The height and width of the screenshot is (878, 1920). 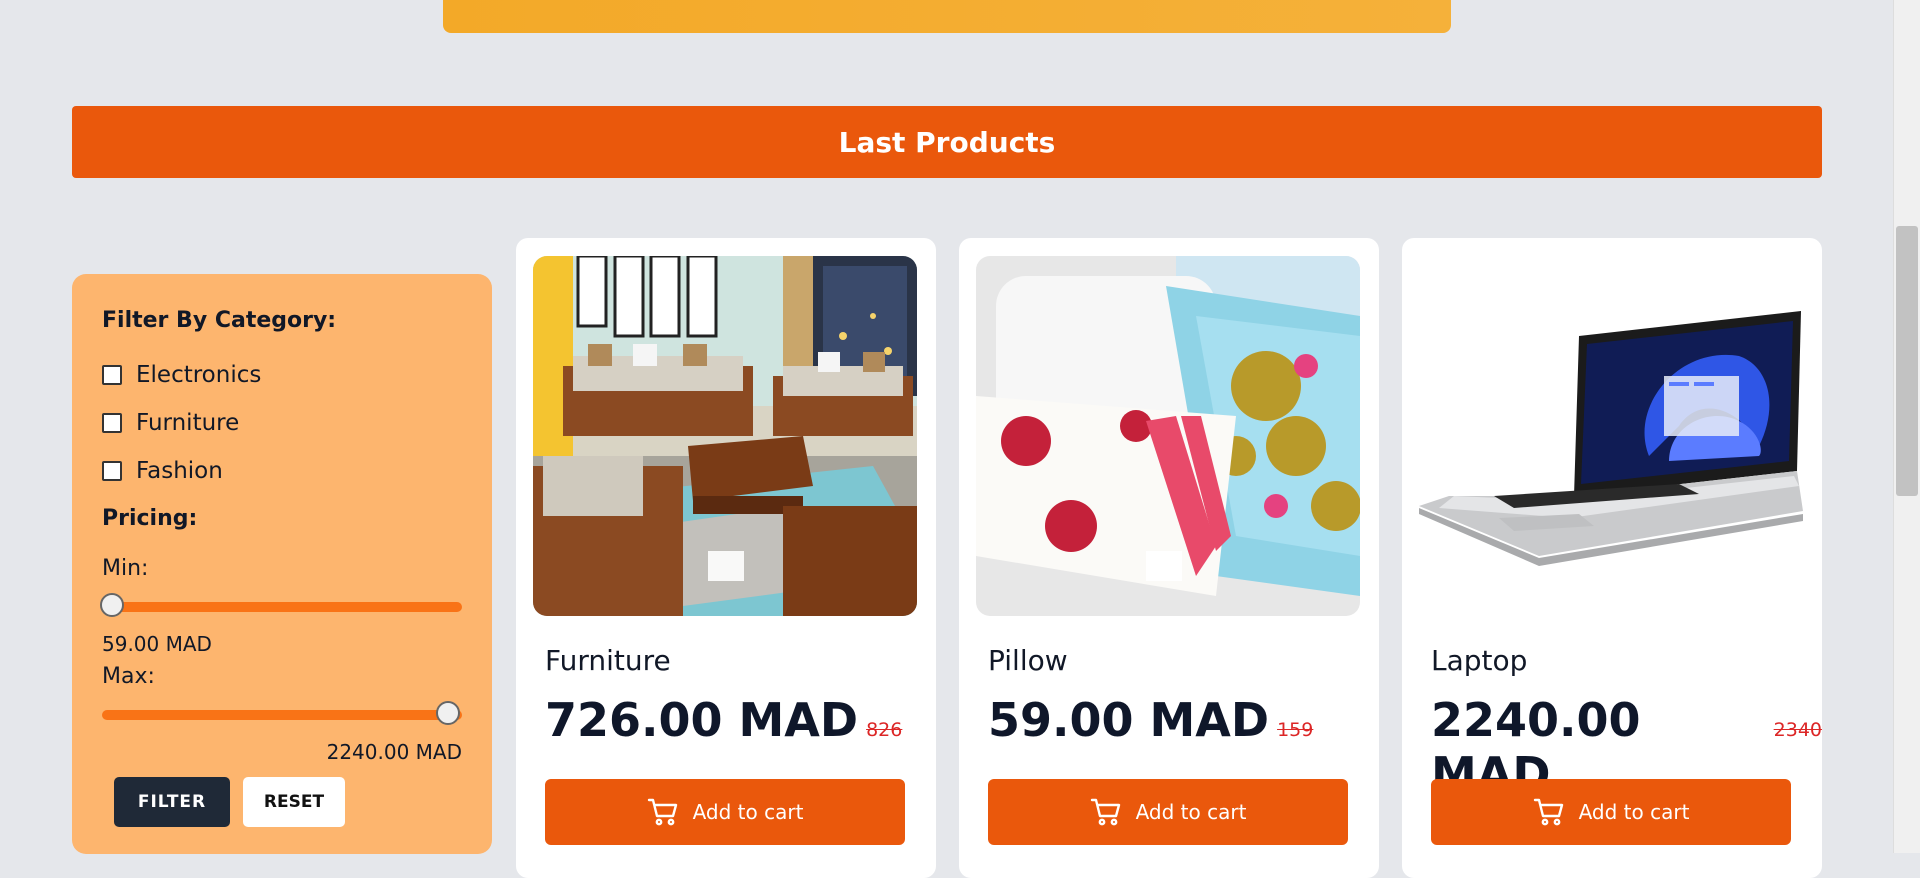 What do you see at coordinates (1295, 730) in the screenshot?
I see `product-old-price: 159` at bounding box center [1295, 730].